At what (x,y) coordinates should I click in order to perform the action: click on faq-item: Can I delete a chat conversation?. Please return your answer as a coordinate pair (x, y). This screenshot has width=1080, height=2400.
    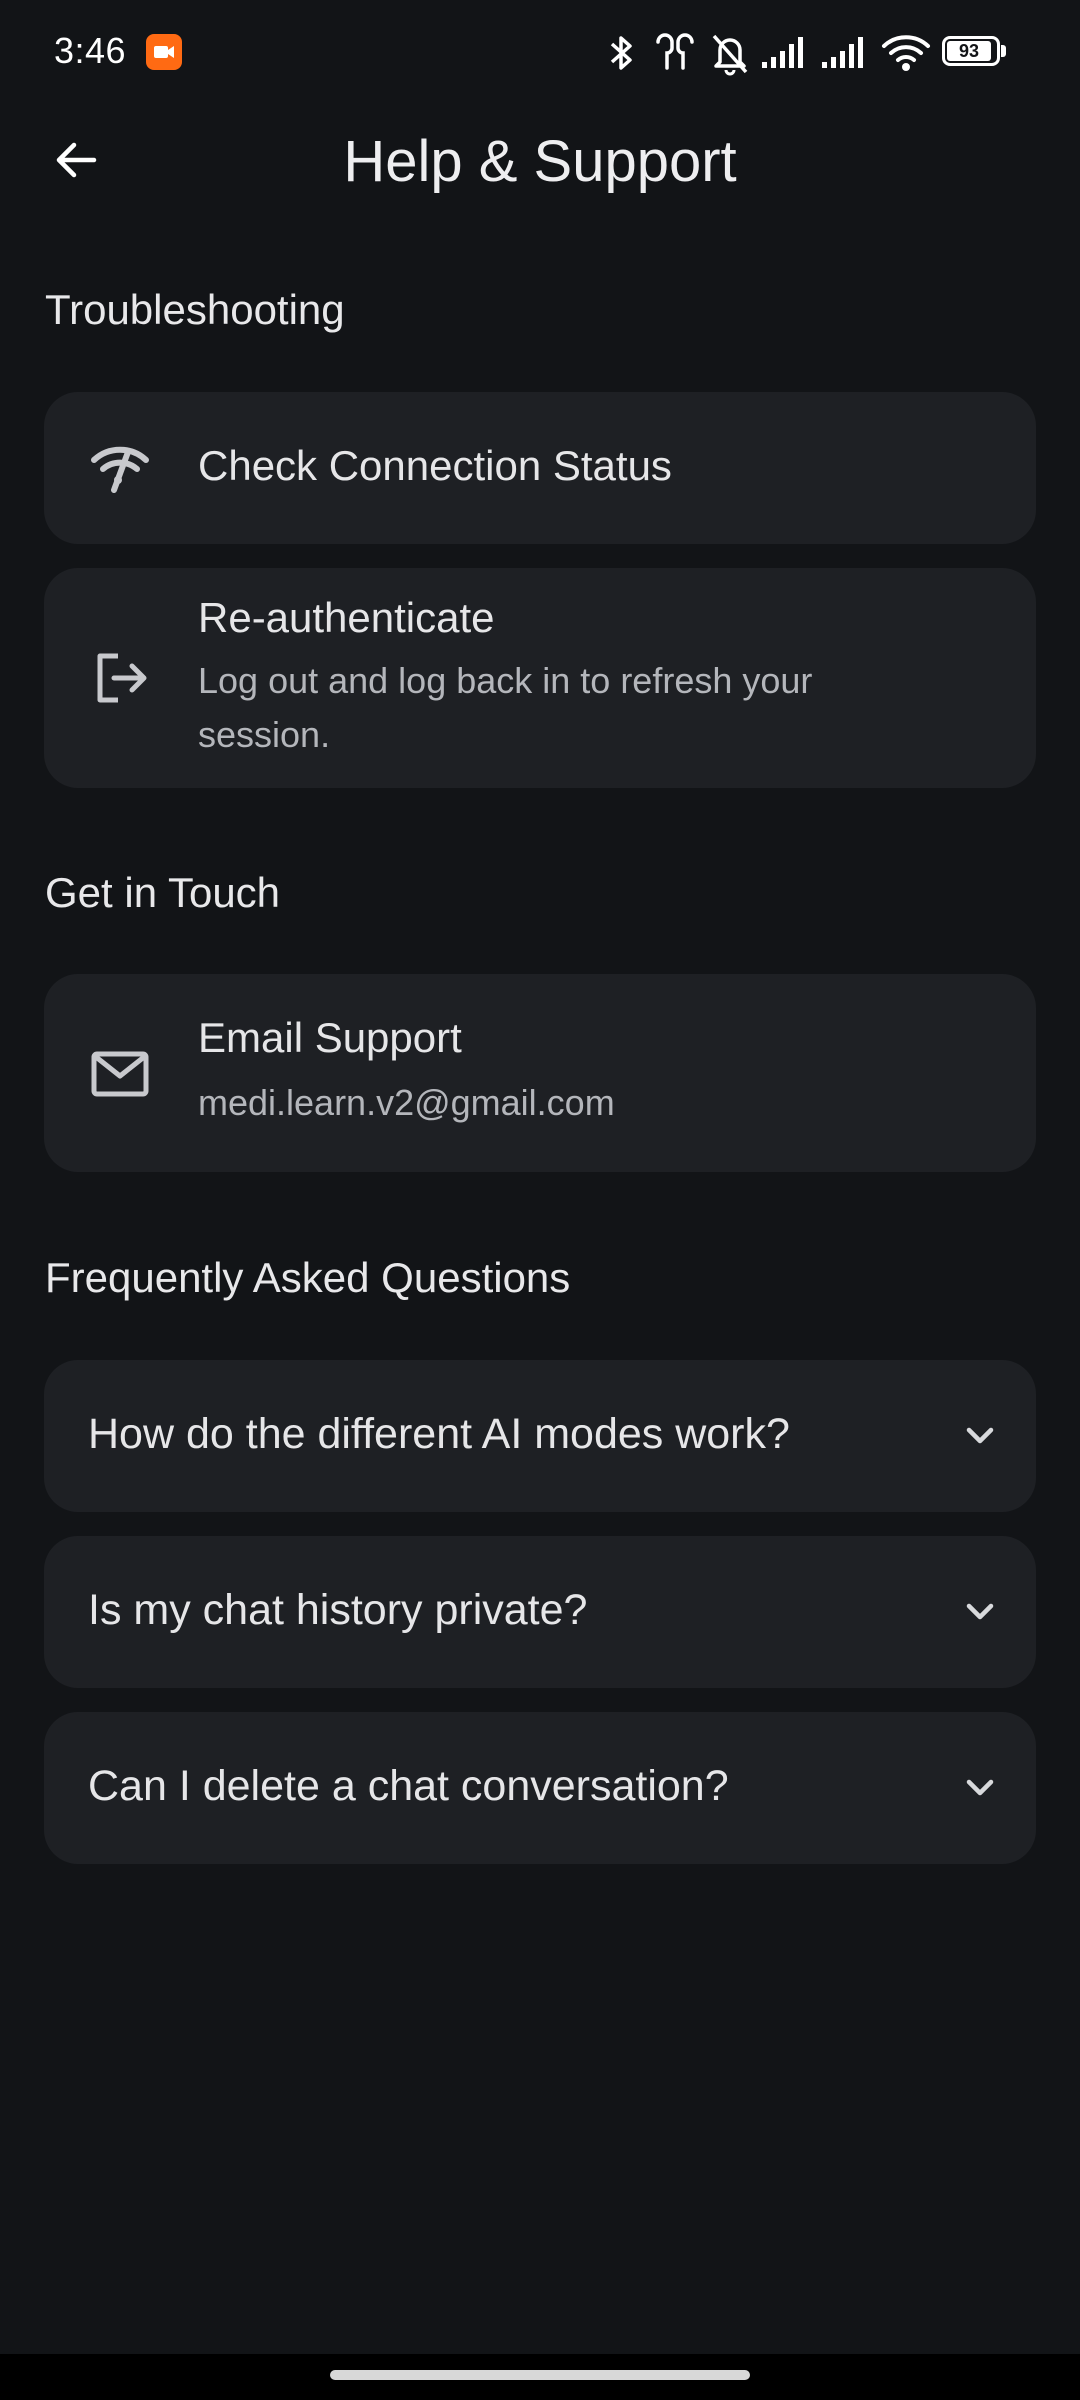
    Looking at the image, I should click on (540, 1788).